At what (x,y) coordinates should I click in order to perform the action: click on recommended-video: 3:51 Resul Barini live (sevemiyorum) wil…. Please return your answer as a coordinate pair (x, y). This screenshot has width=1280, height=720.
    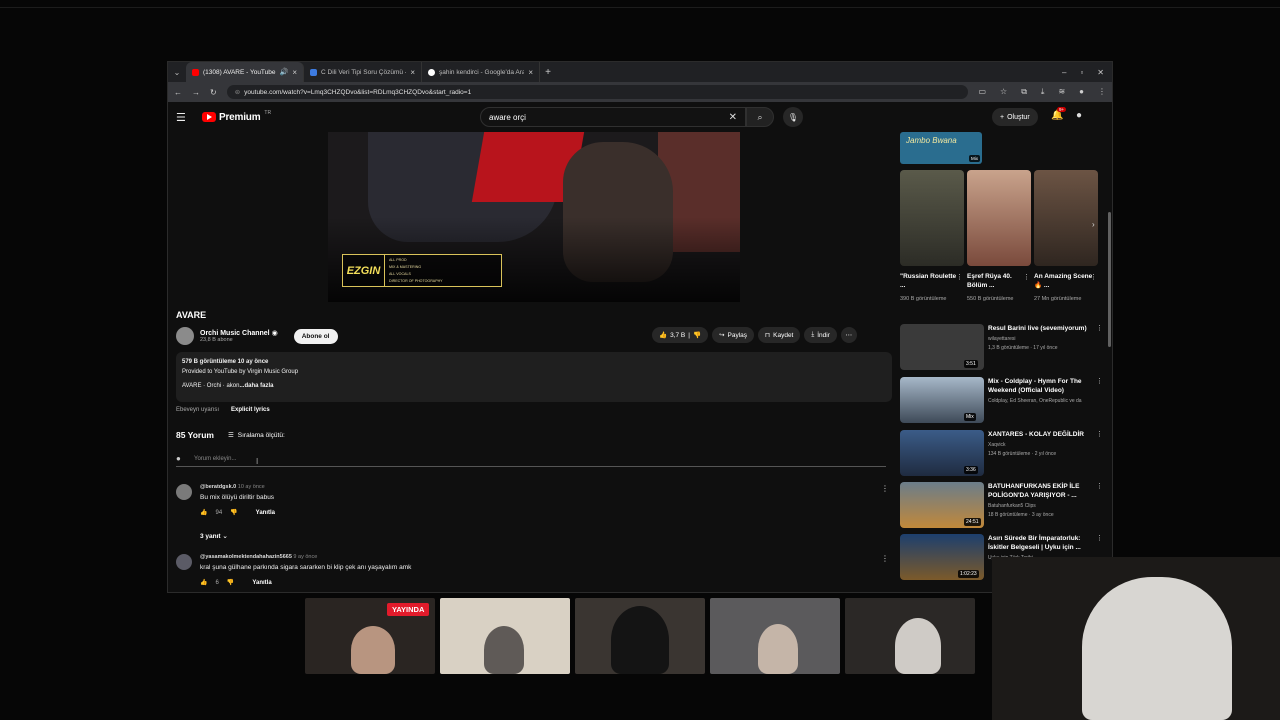
    Looking at the image, I should click on (1001, 348).